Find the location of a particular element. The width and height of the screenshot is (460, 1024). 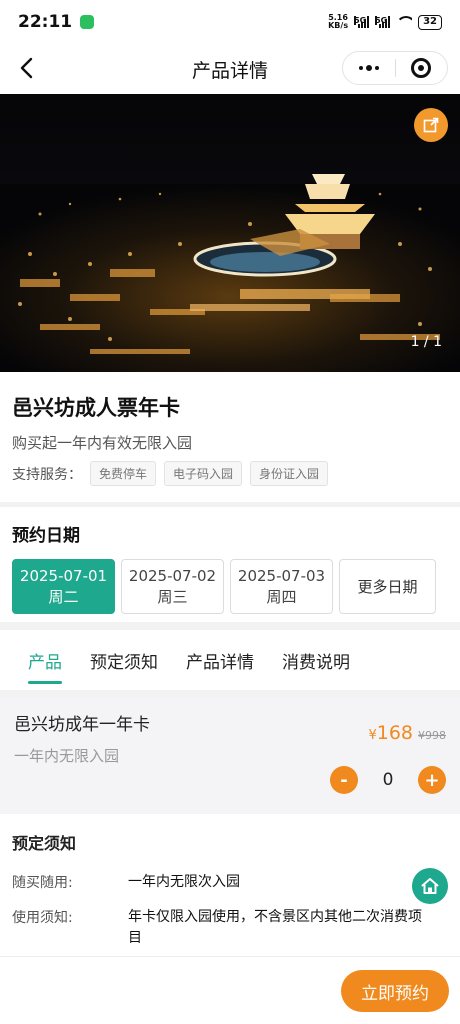

ticket-item: 邑兴坊成年一年卡 一年内无限入园 ¥168 ¥998 - 0 + is located at coordinates (230, 756).